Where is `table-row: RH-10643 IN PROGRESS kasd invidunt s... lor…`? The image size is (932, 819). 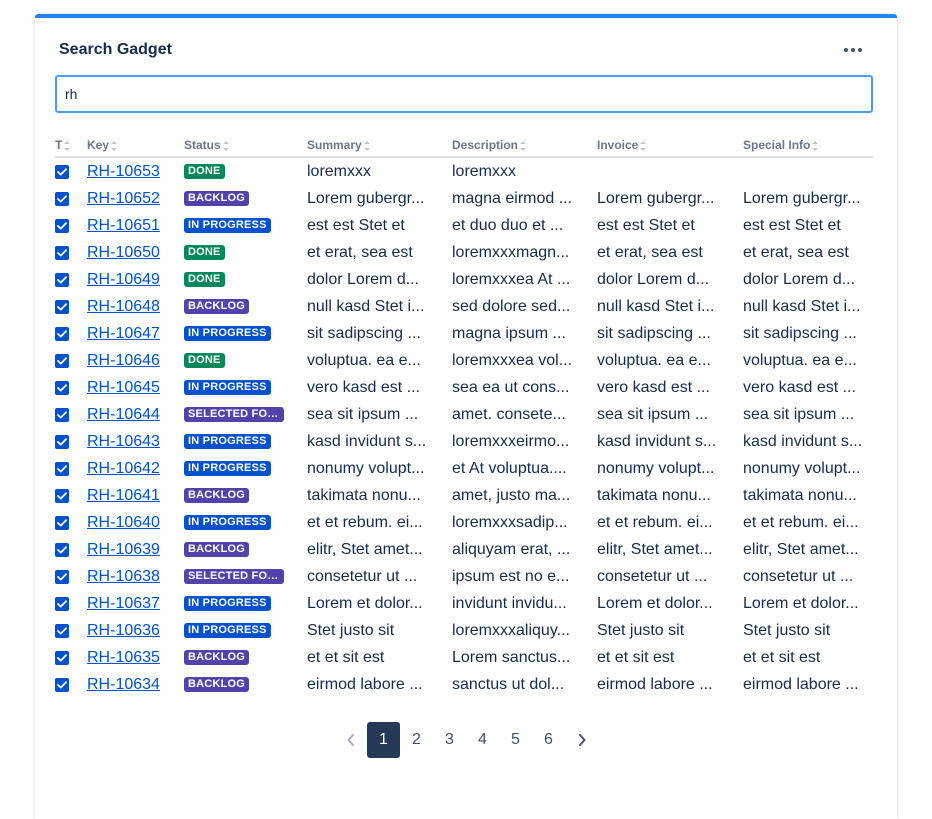
table-row: RH-10643 IN PROGRESS kasd invidunt s... lor… is located at coordinates (464, 441).